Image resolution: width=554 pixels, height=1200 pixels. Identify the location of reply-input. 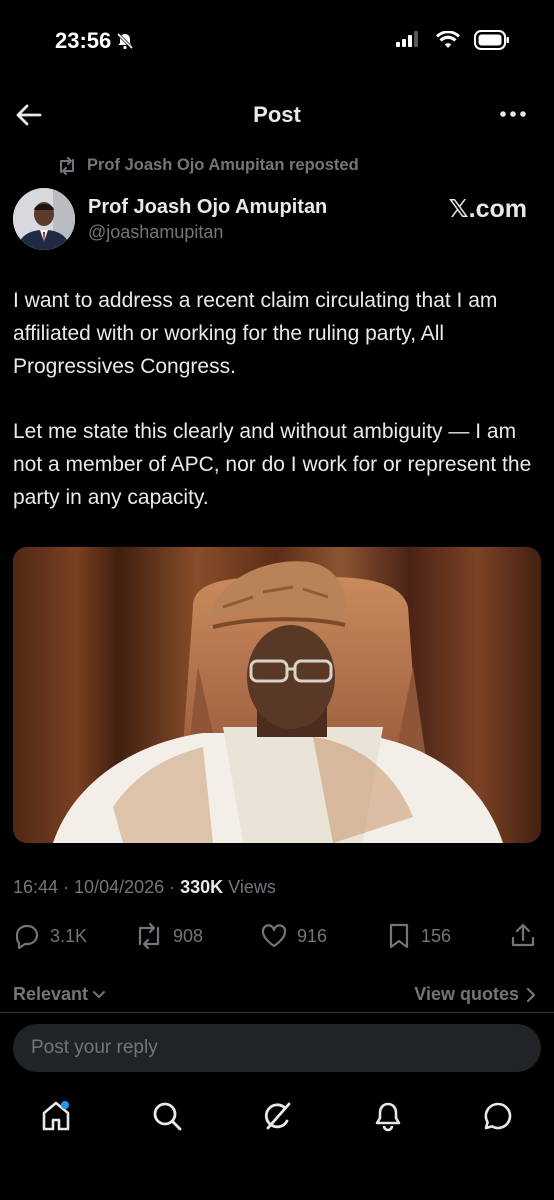
(277, 1048).